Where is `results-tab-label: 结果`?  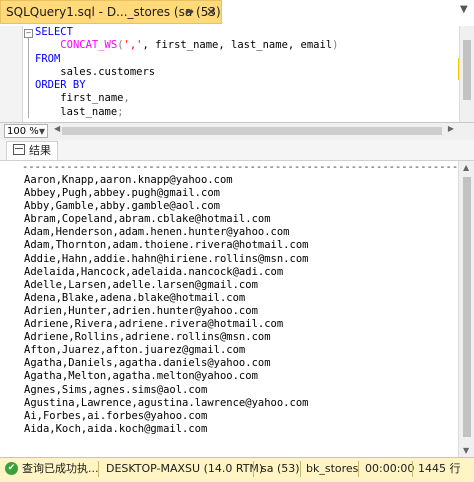 results-tab-label: 结果 is located at coordinates (40, 150).